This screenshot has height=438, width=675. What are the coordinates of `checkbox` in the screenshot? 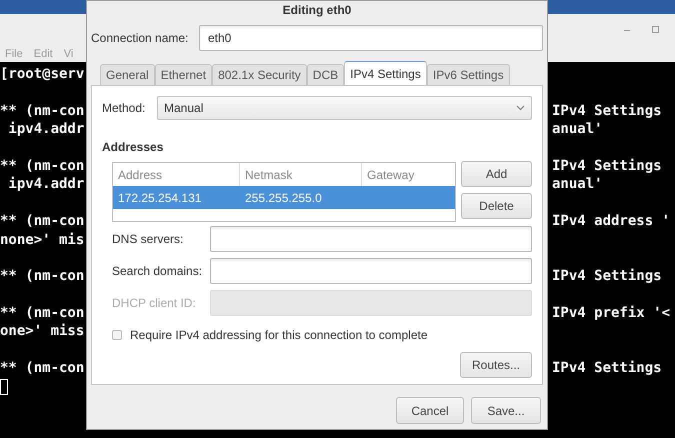 It's located at (117, 335).